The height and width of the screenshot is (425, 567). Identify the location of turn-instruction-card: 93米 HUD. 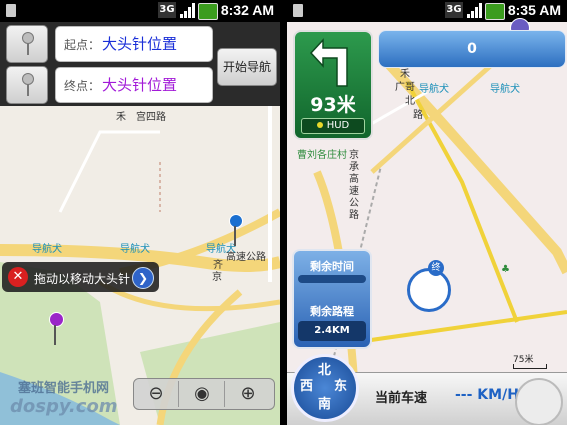
(333, 85).